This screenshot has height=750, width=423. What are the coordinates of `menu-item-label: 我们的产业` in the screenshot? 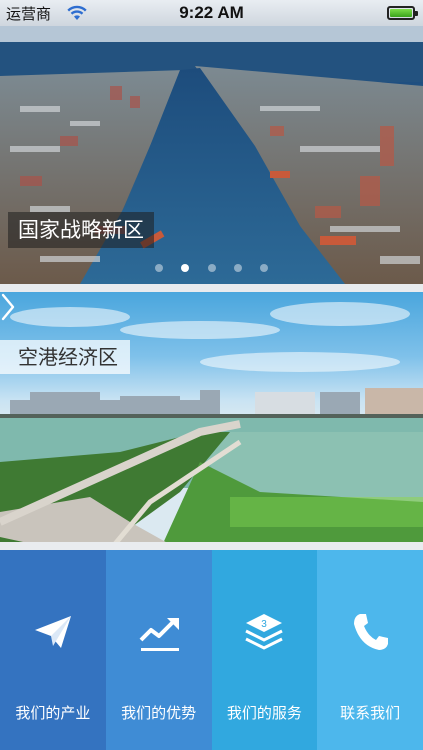 It's located at (53, 713).